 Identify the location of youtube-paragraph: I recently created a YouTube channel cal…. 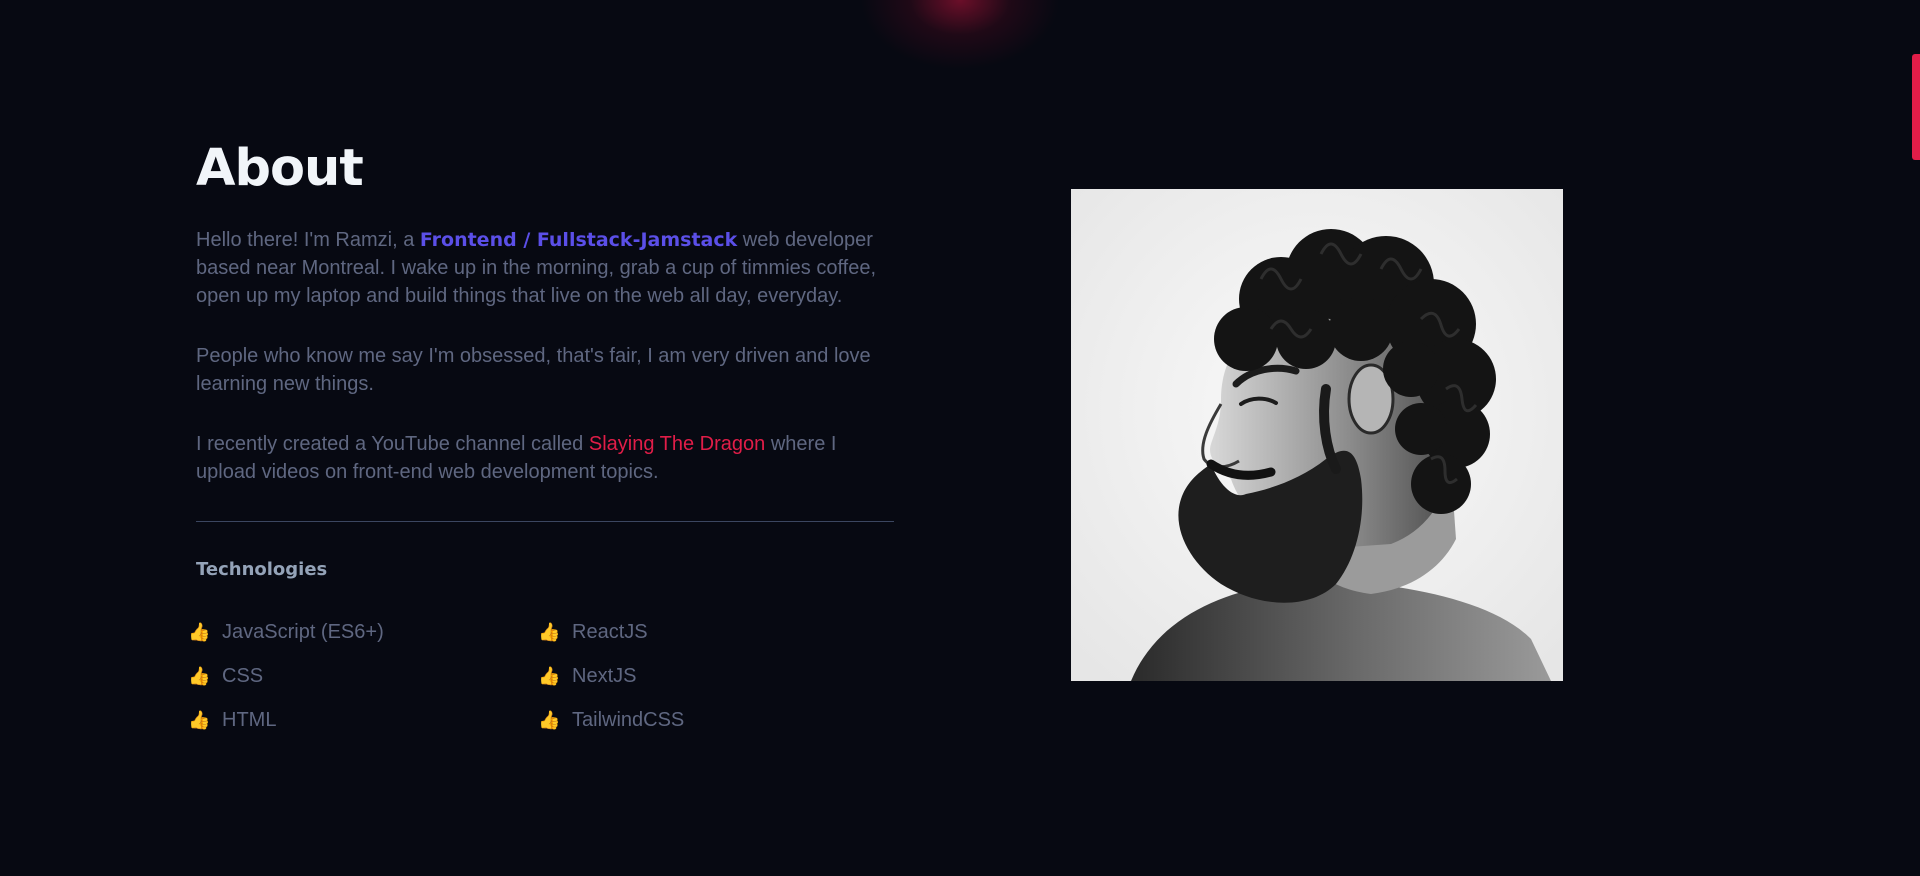
(546, 458).